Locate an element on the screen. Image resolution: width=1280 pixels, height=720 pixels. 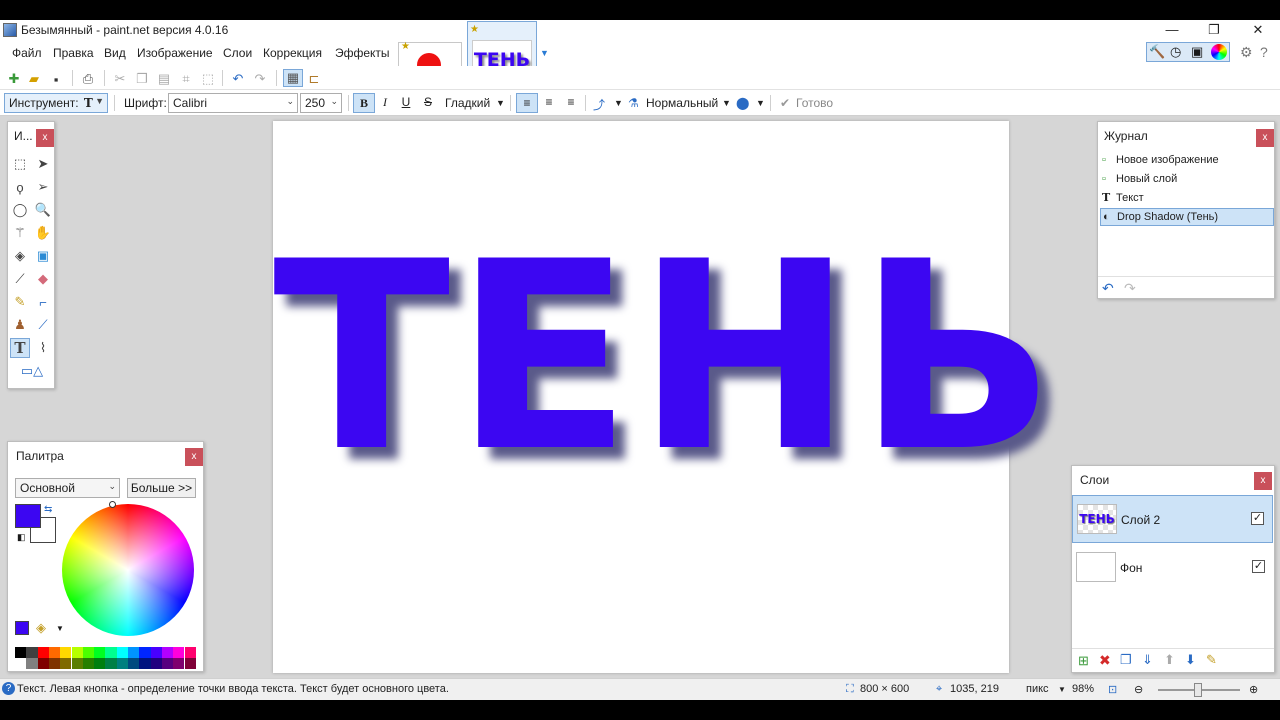
menu-file: Файл is located at coordinates (27, 53).